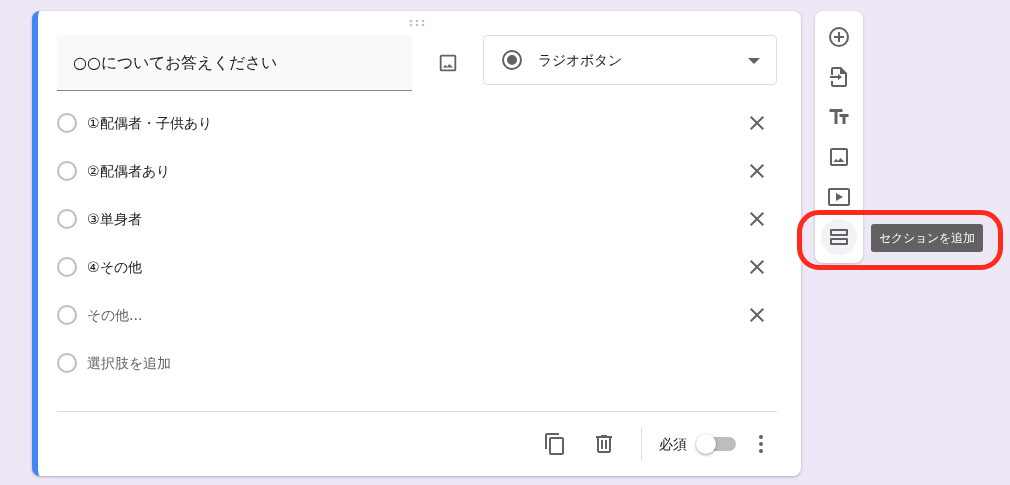 The image size is (1010, 485). What do you see at coordinates (417, 23) in the screenshot?
I see `drag-handle-icon` at bounding box center [417, 23].